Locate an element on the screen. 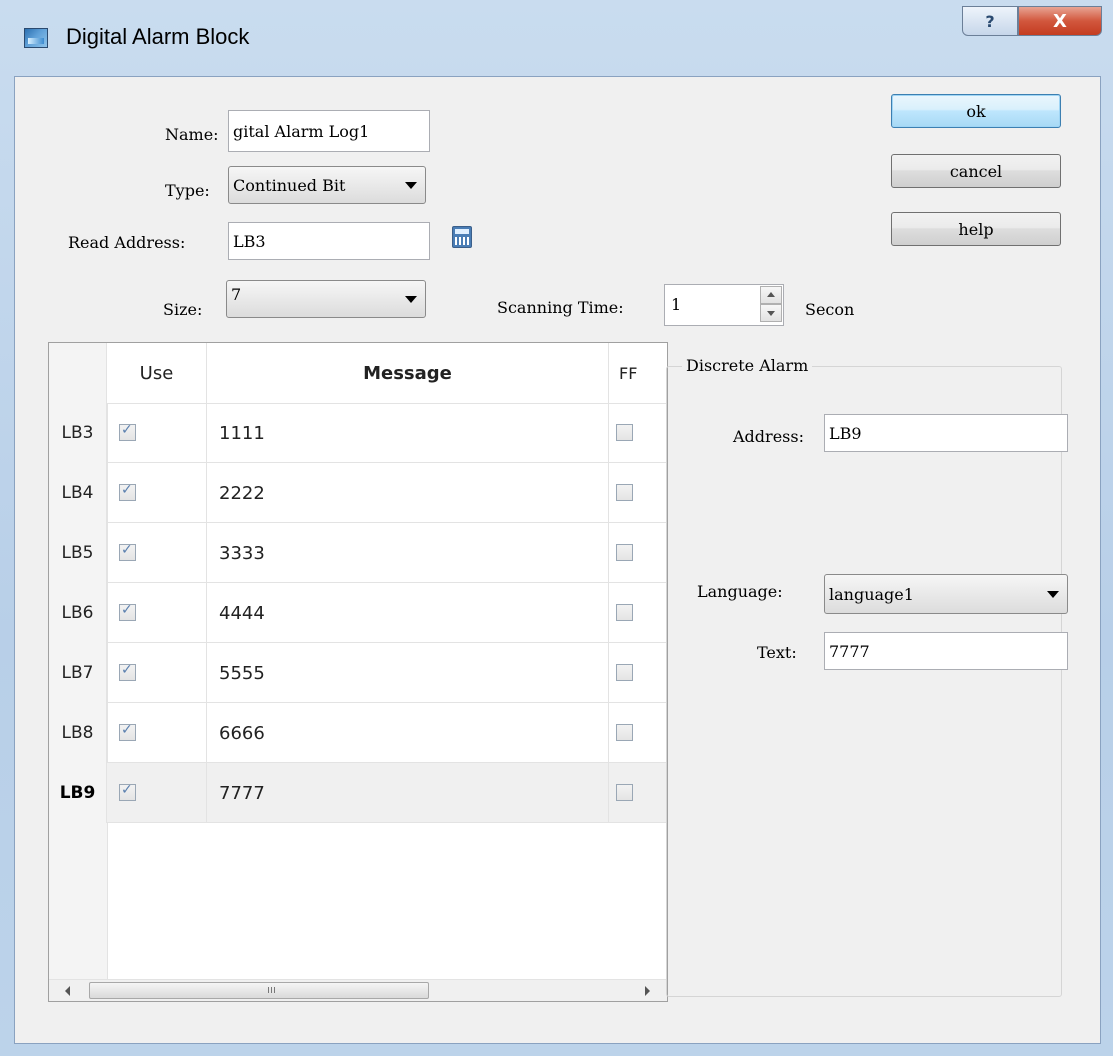  table-row: LB8 6666 is located at coordinates (358, 733).